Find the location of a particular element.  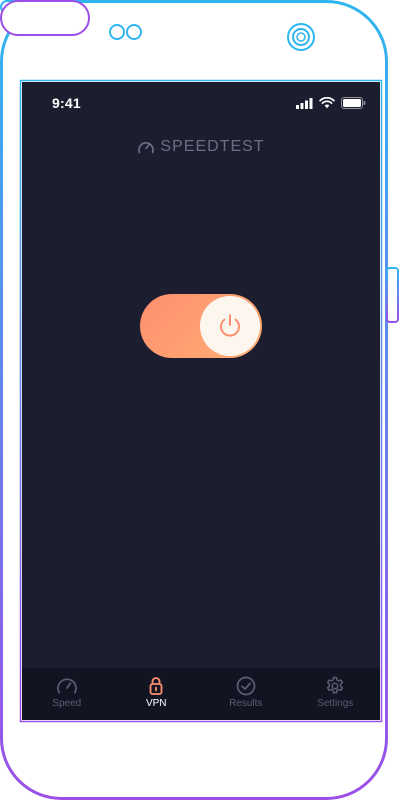

tab-vpn: VPN is located at coordinates (157, 694).